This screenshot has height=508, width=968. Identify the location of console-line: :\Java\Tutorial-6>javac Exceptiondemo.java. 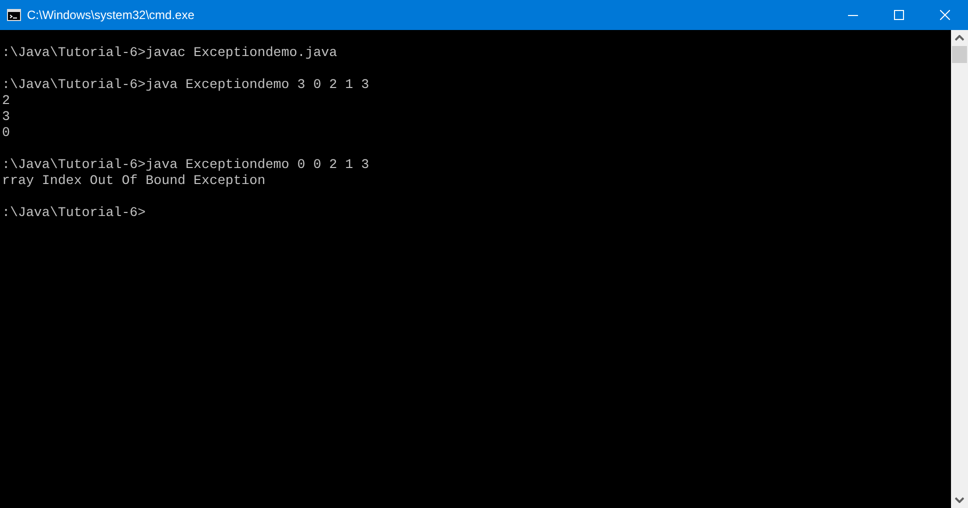
(170, 53).